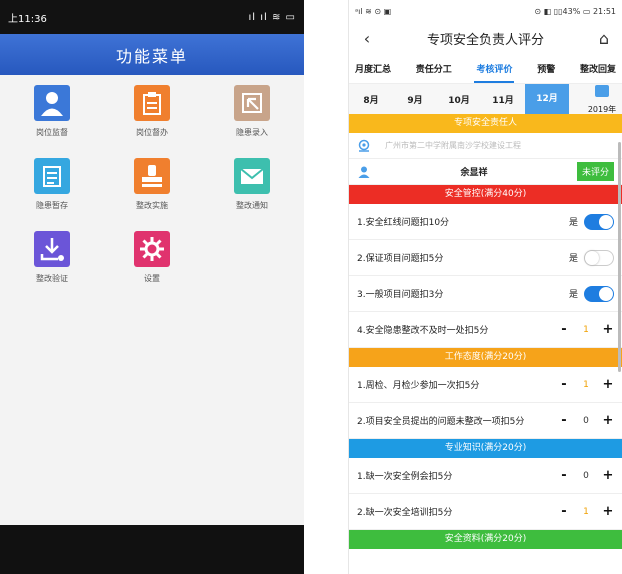  I want to click on month-item: 8月, so click(371, 99).